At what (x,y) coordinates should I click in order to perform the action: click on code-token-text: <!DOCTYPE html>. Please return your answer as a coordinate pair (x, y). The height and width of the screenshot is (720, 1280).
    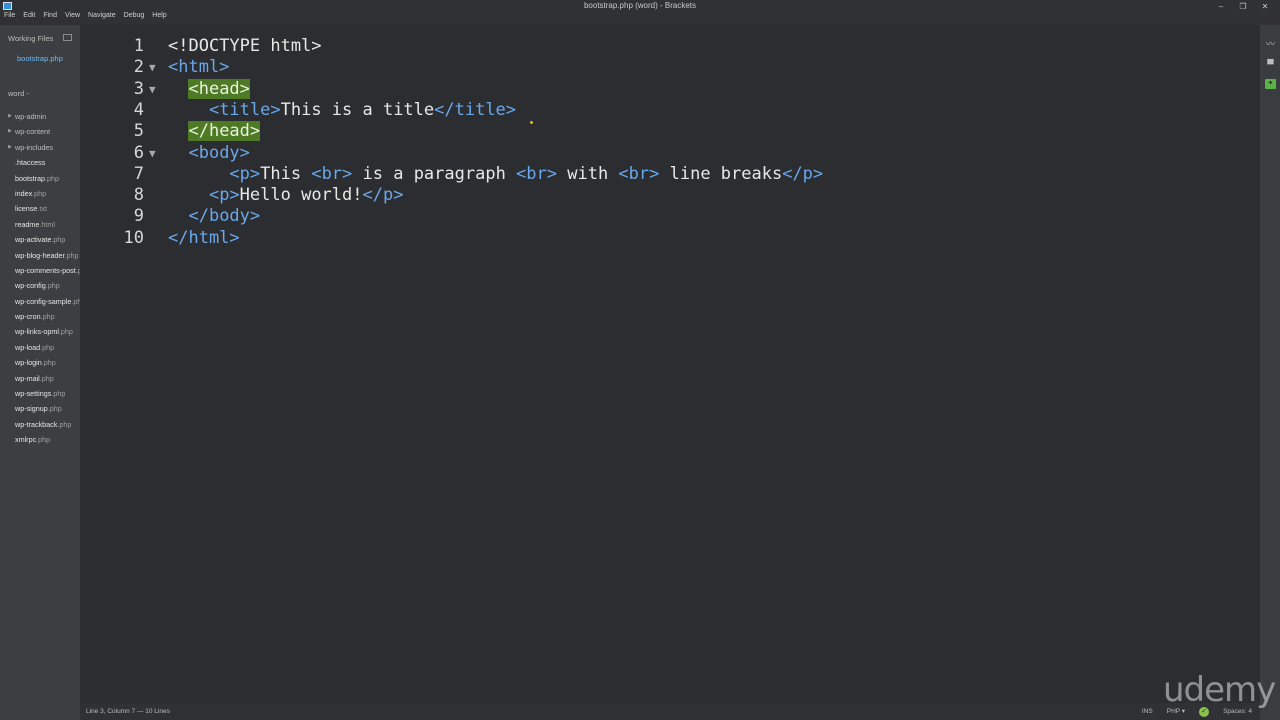
    Looking at the image, I should click on (245, 46).